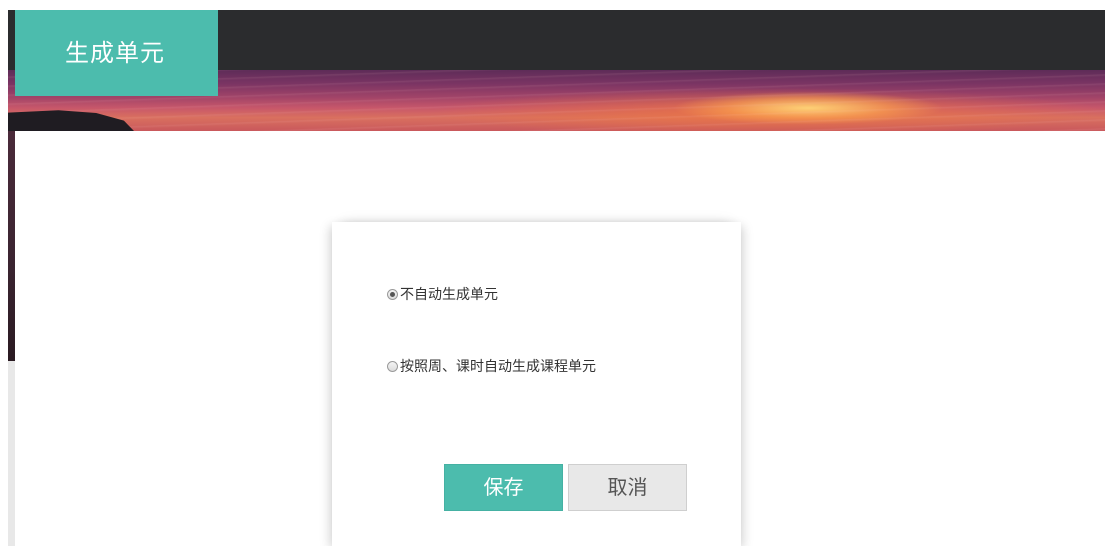 This screenshot has width=1105, height=546. I want to click on page-title: 生成单元, so click(116, 53).